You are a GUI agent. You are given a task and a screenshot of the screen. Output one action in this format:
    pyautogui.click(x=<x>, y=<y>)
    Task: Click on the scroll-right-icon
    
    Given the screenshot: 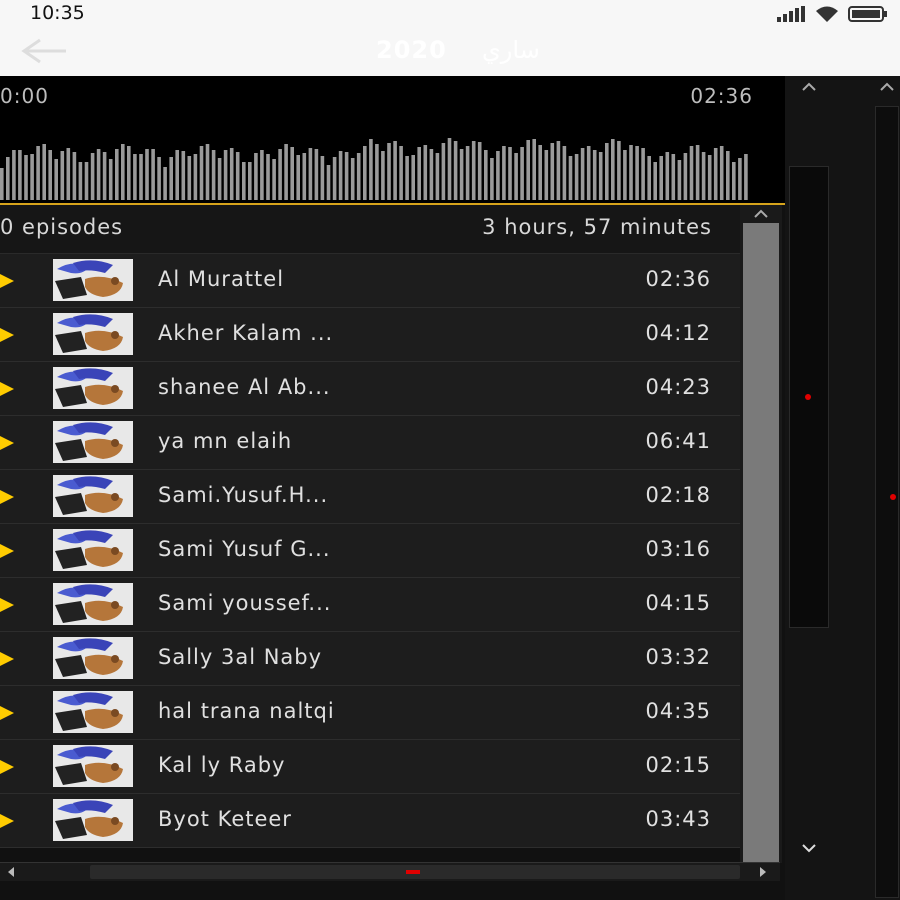 What is the action you would take?
    pyautogui.click(x=763, y=872)
    